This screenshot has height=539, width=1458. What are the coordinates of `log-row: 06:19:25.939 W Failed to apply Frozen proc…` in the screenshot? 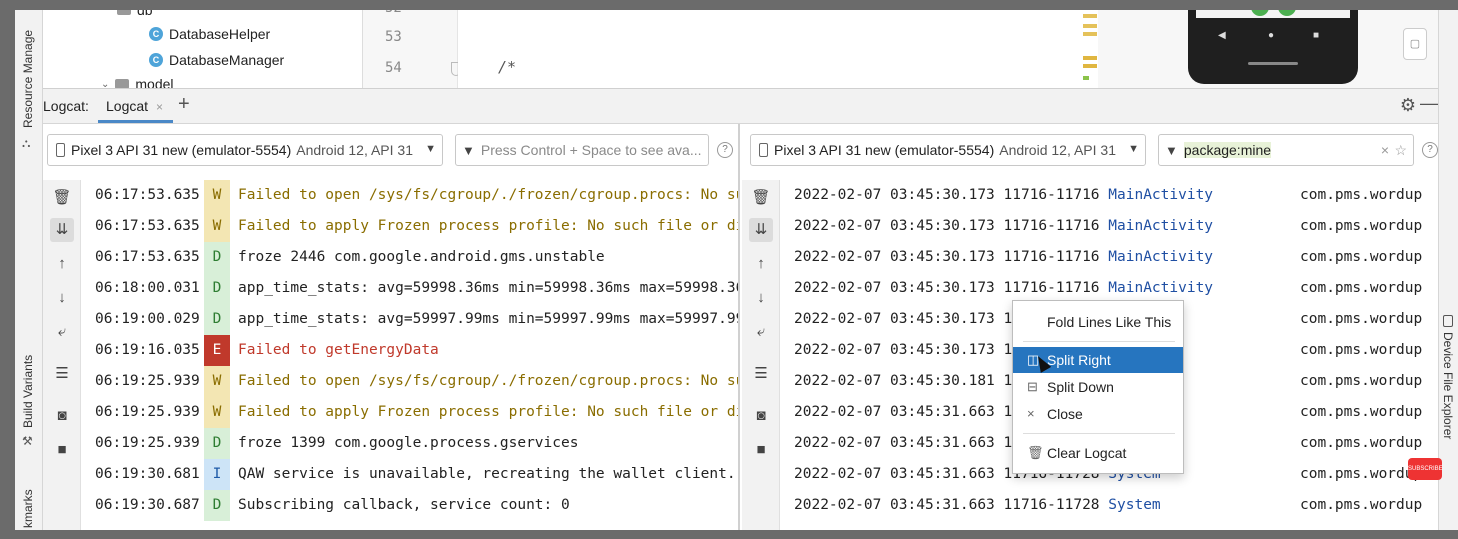 It's located at (409, 412).